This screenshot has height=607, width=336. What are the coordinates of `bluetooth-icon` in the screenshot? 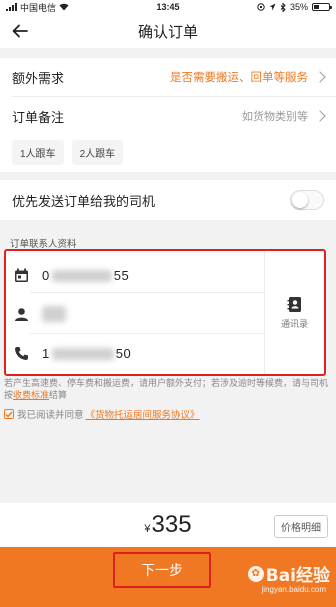 It's located at (283, 7).